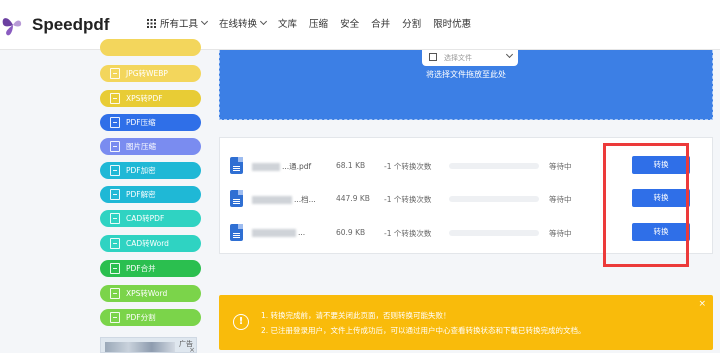 The height and width of the screenshot is (353, 720). Describe the element at coordinates (466, 85) in the screenshot. I see `upload-dropzone: 选择文件 将选择文件拖放至此处` at that location.